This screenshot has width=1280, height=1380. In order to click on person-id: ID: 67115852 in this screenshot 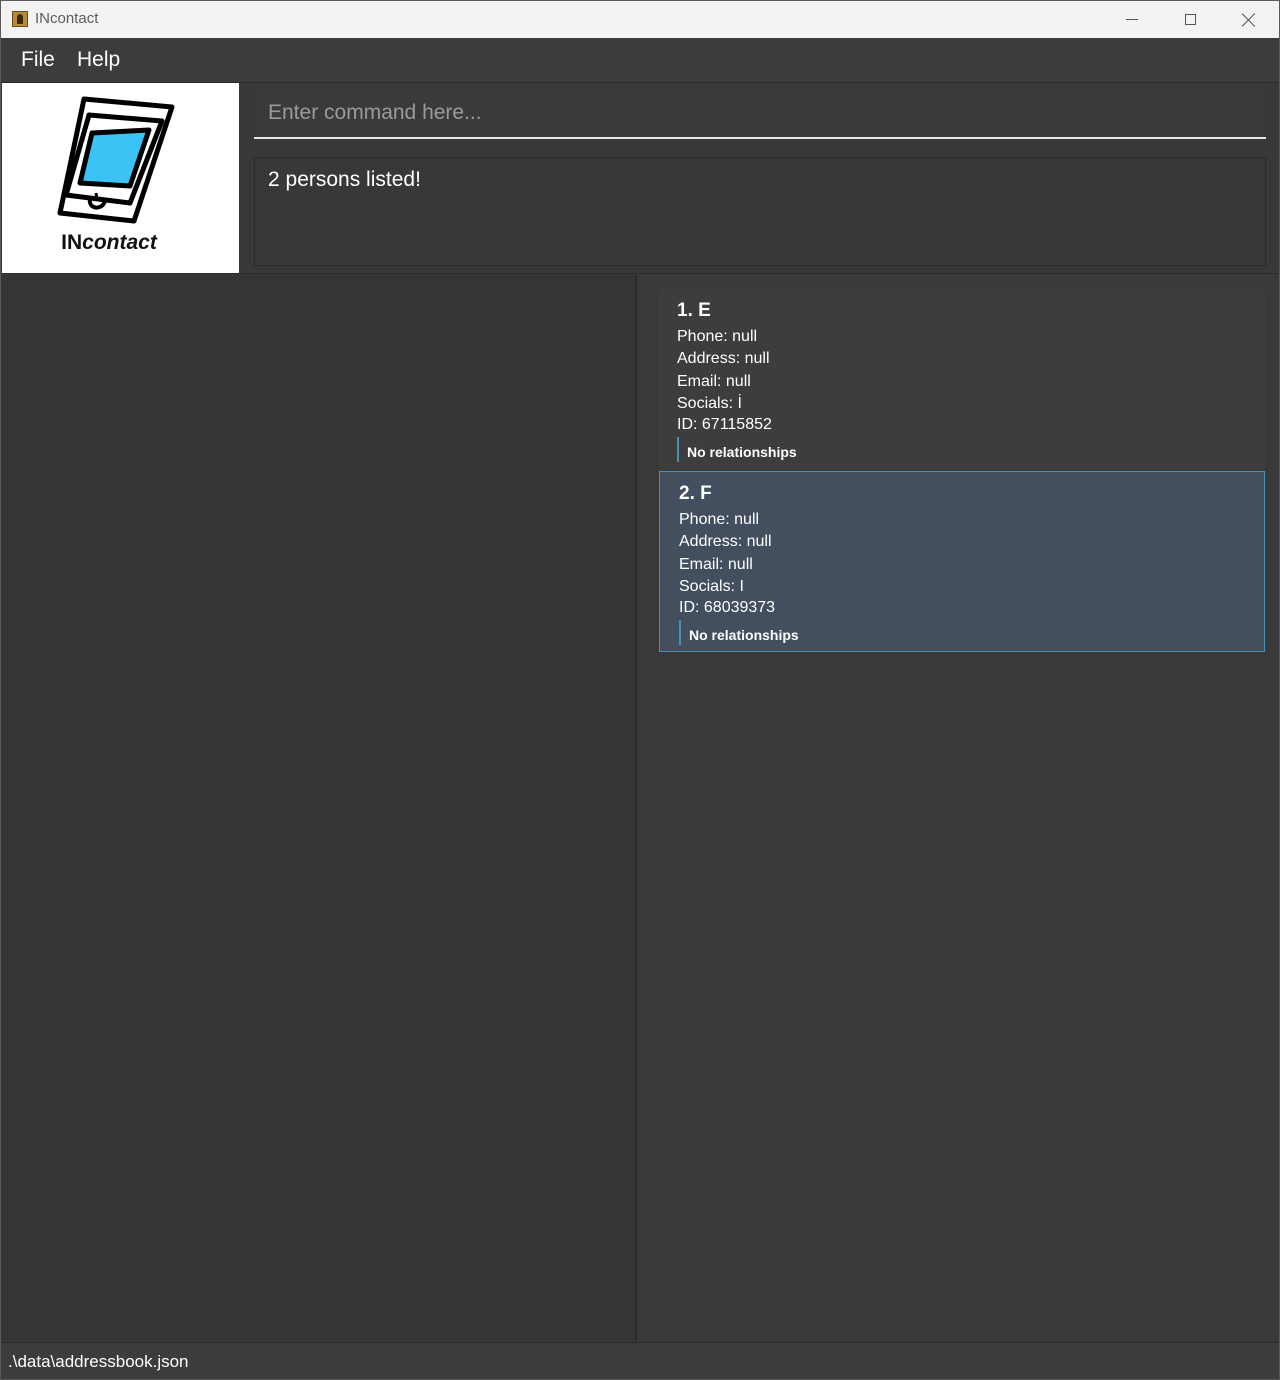, I will do `click(724, 424)`.